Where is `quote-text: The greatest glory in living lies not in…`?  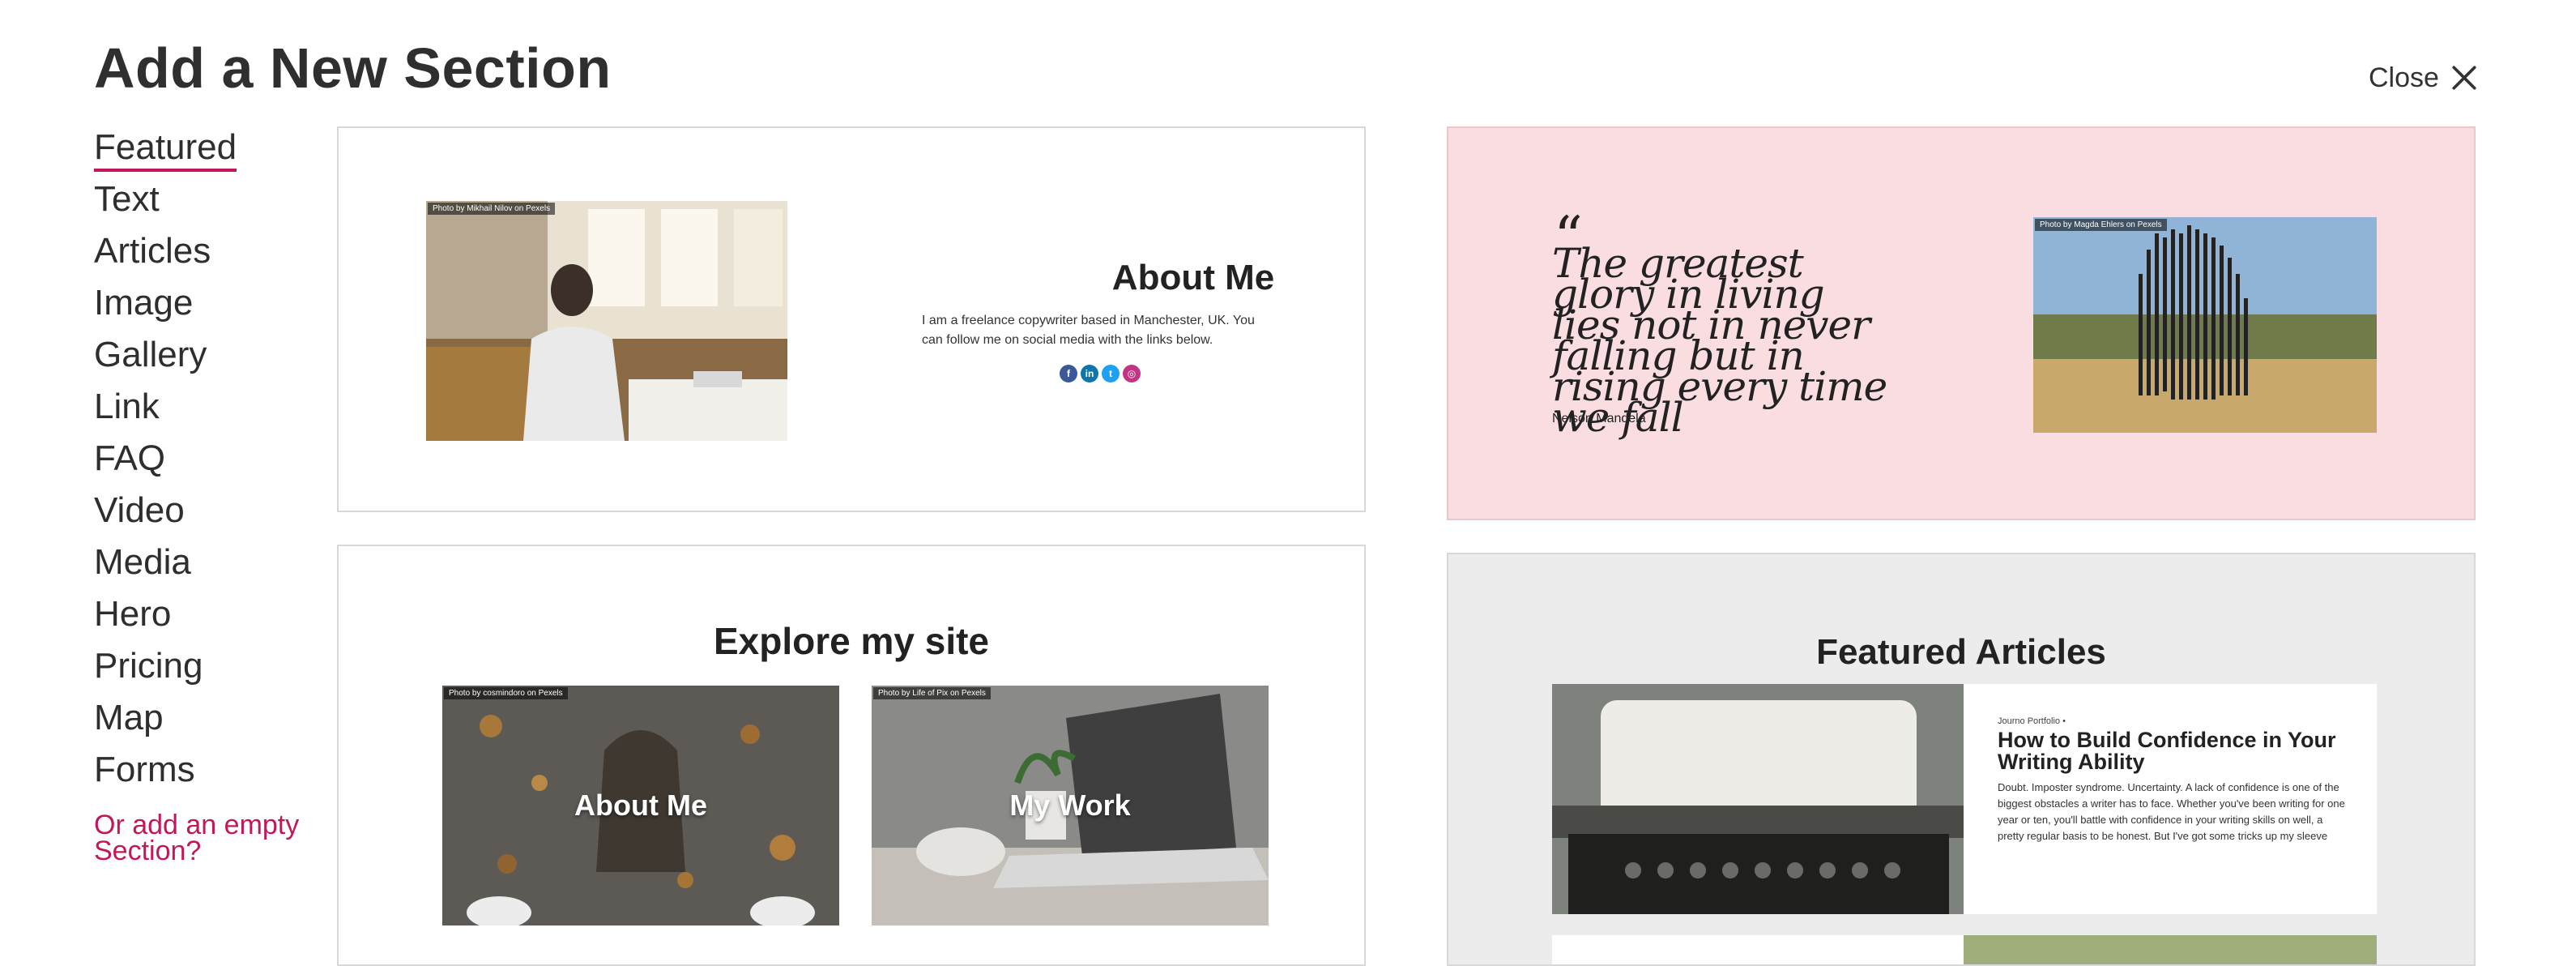
quote-text: The greatest glory in living lies not in… is located at coordinates (1720, 340).